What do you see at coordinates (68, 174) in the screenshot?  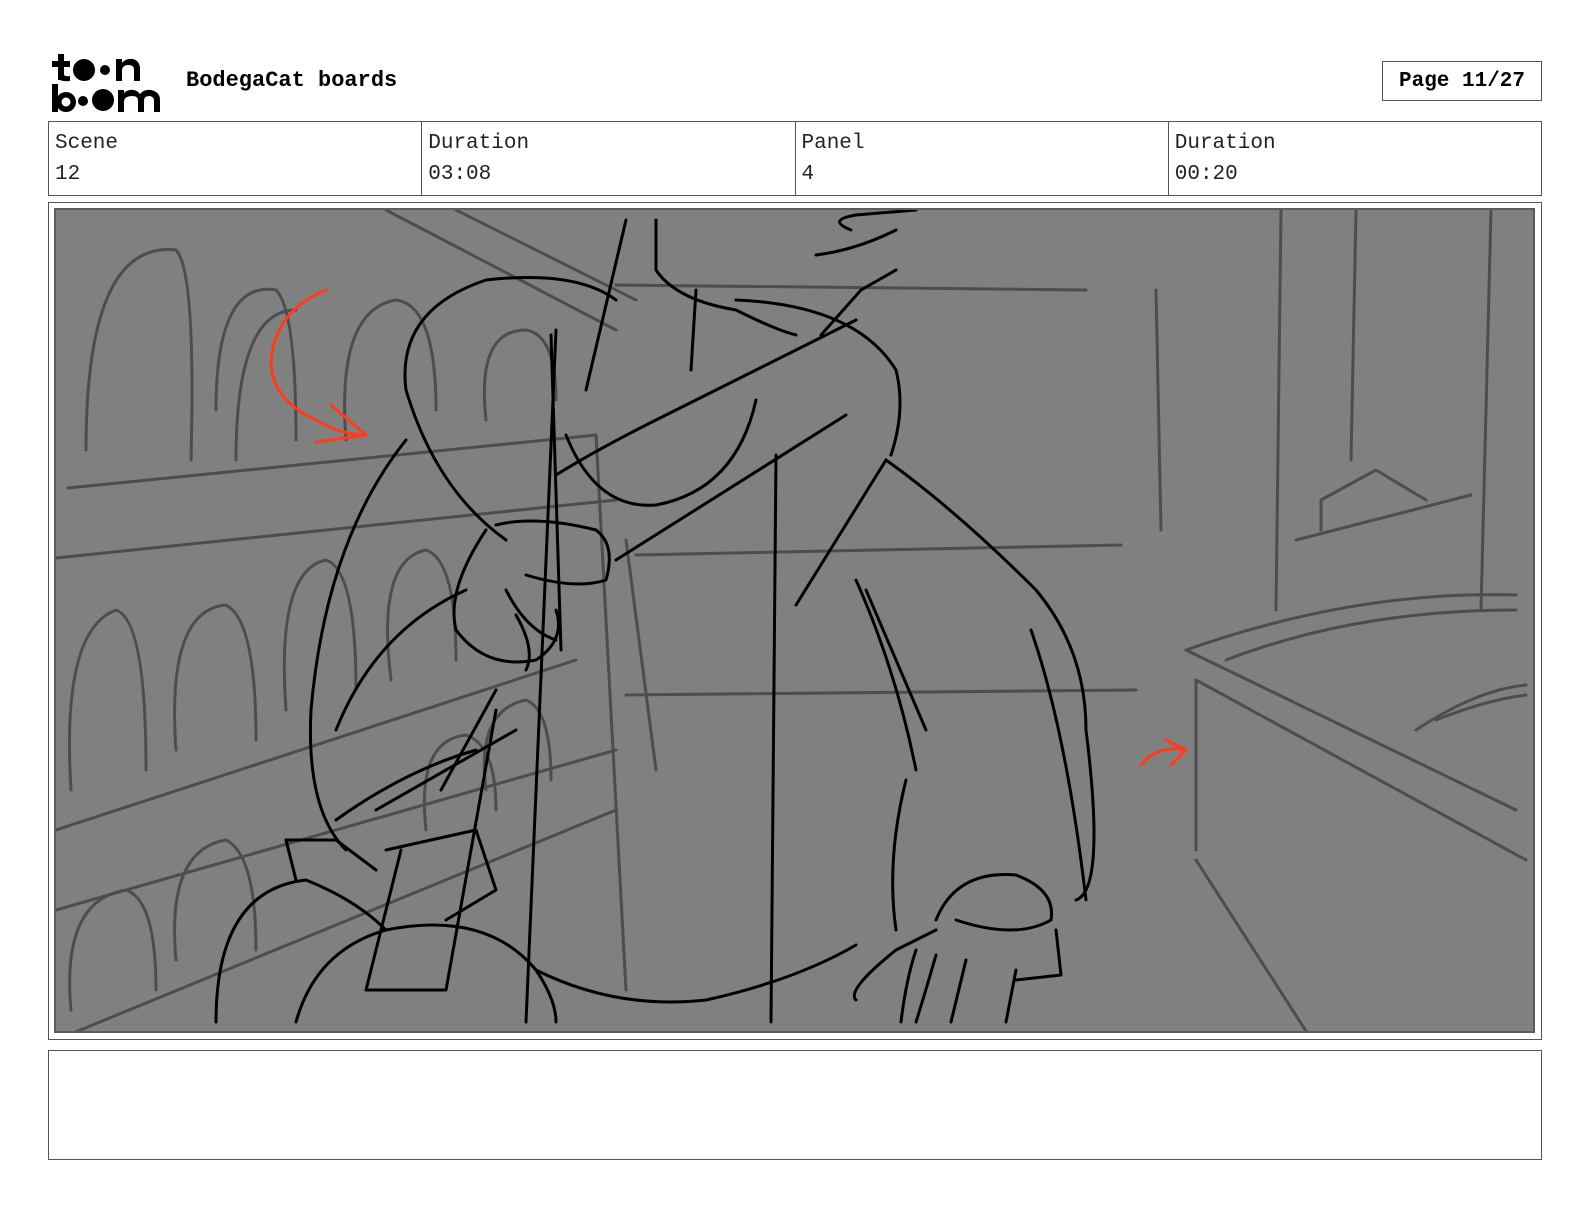 I see `scene-value: 12` at bounding box center [68, 174].